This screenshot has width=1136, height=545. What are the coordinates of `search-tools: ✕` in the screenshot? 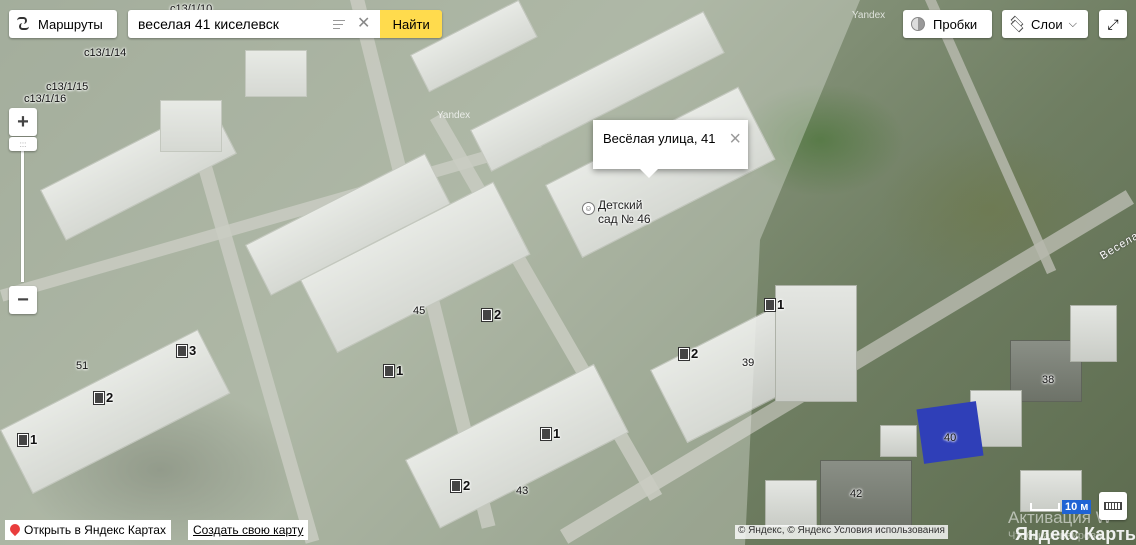 It's located at (355, 24).